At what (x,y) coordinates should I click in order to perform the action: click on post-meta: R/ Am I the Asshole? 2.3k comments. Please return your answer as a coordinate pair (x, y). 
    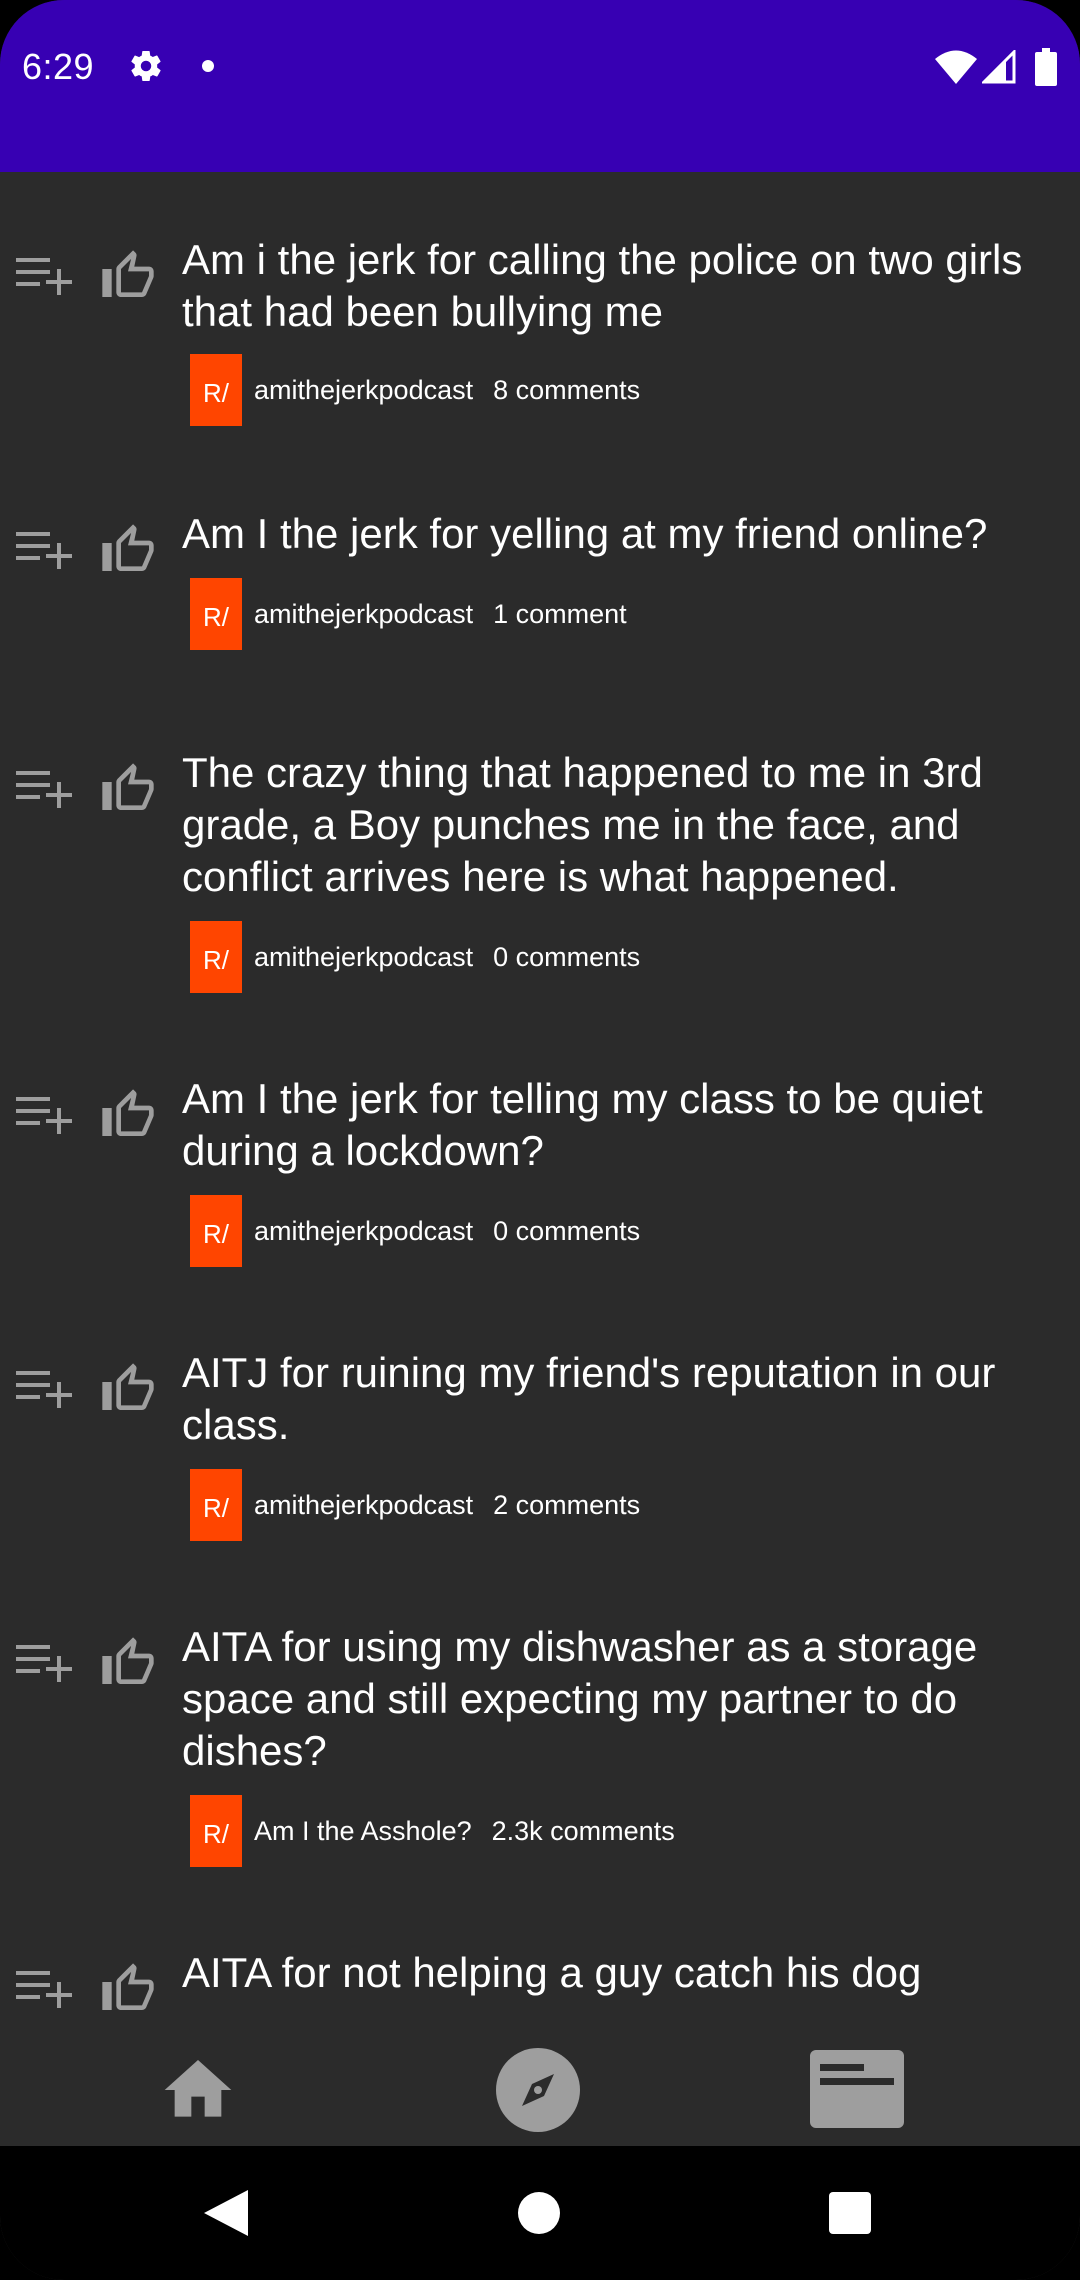
    Looking at the image, I should click on (432, 1831).